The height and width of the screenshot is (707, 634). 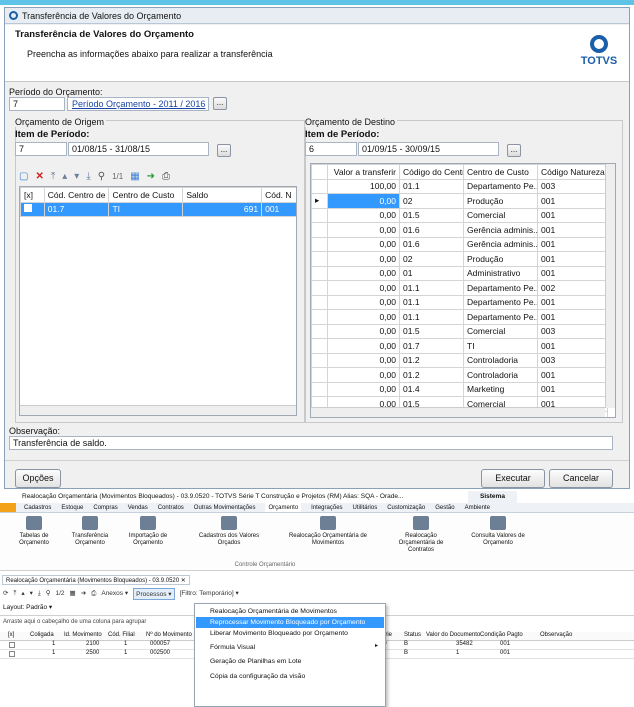 What do you see at coordinates (169, 635) in the screenshot?
I see `app-col-header: Nº do Movimento` at bounding box center [169, 635].